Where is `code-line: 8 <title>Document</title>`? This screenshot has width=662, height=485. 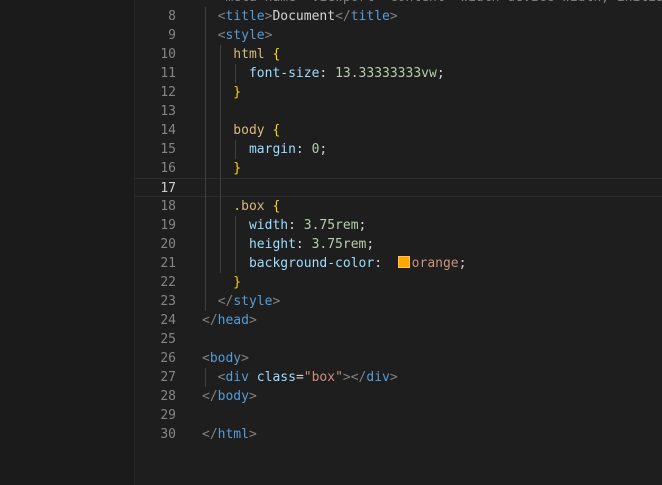 code-line: 8 <title>Document</title> is located at coordinates (398, 16).